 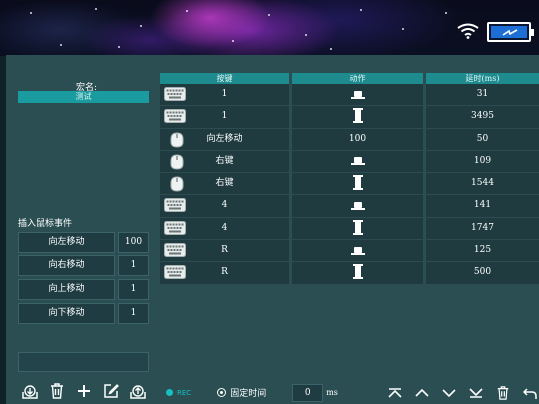 I want to click on delay-cell: 3495, so click(x=482, y=116).